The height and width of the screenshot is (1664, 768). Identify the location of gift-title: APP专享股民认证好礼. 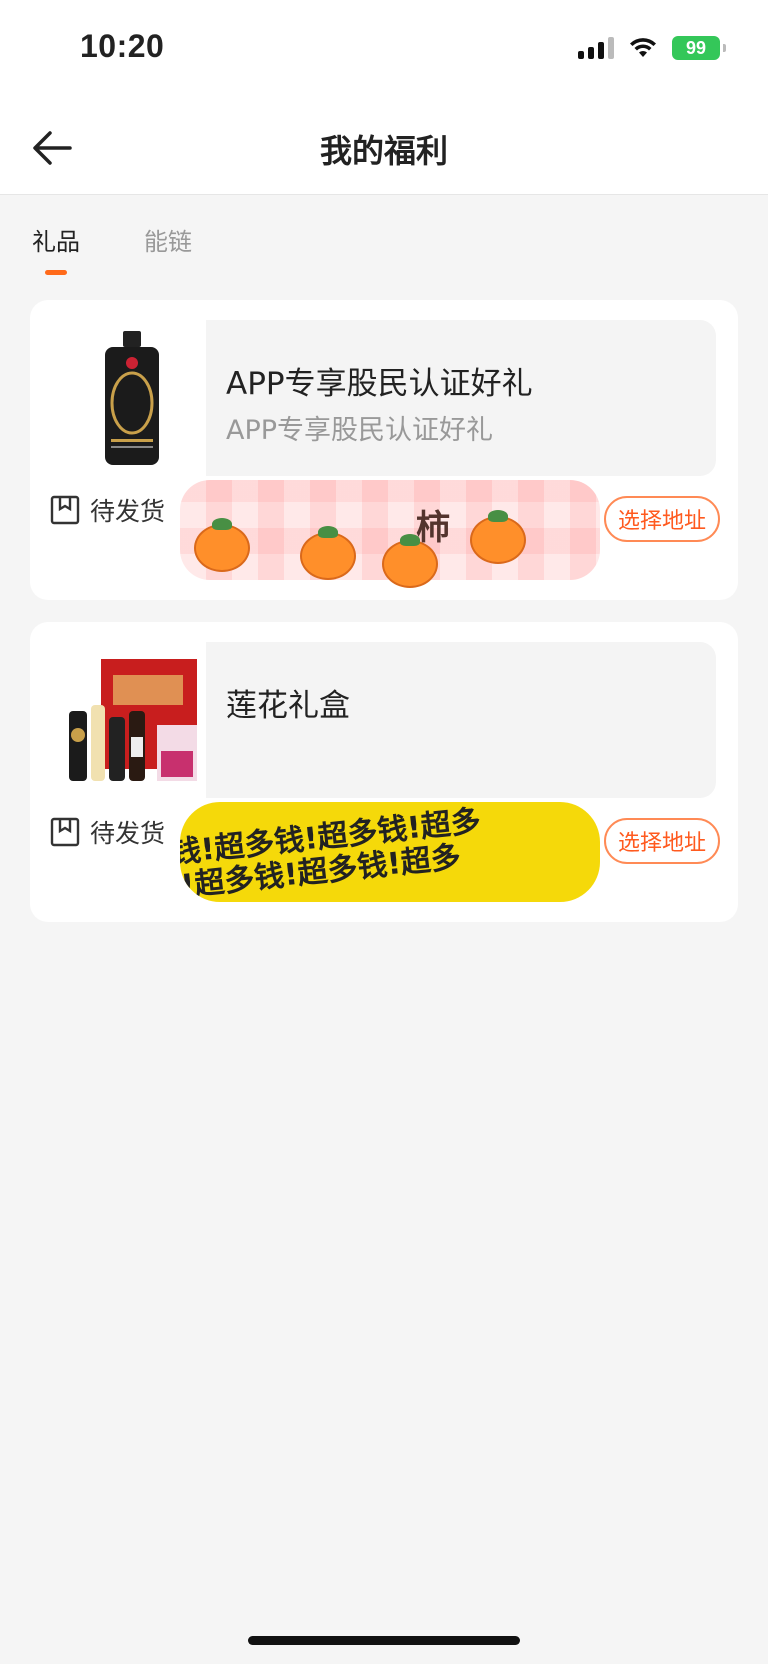
(379, 384).